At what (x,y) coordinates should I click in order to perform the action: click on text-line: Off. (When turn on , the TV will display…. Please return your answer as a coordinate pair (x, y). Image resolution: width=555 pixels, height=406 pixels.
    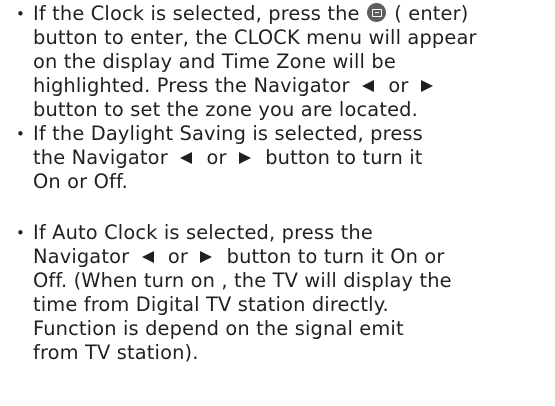
    Looking at the image, I should click on (242, 280).